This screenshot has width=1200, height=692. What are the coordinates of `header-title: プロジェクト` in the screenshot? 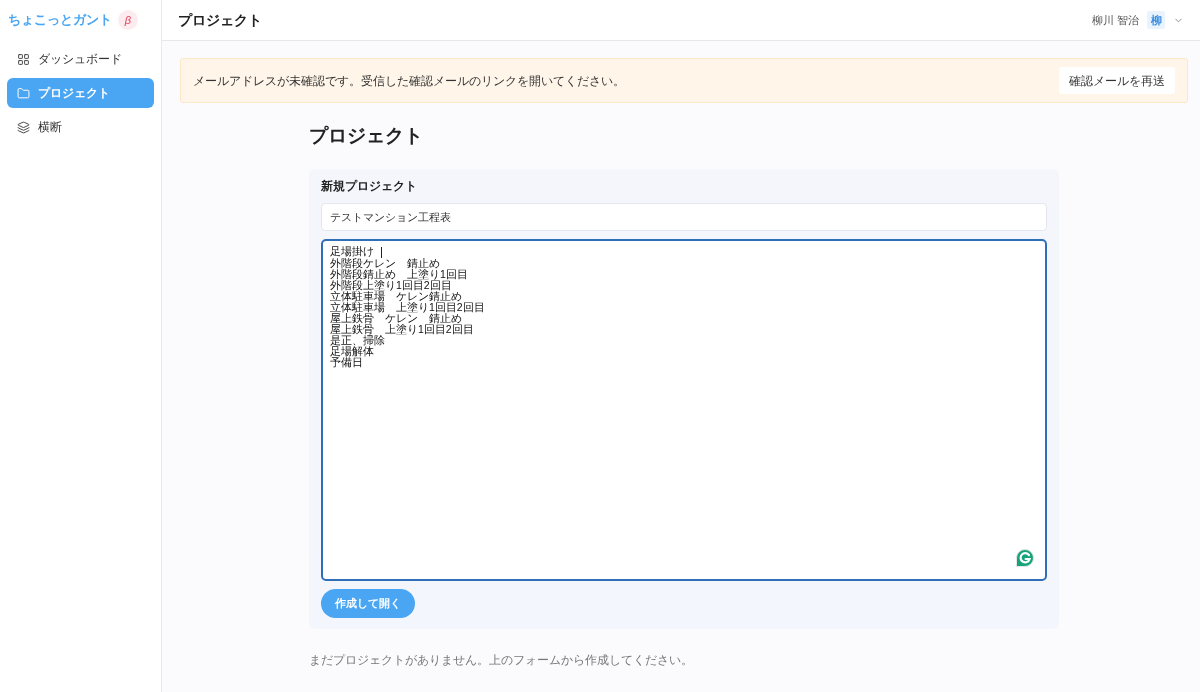 It's located at (220, 20).